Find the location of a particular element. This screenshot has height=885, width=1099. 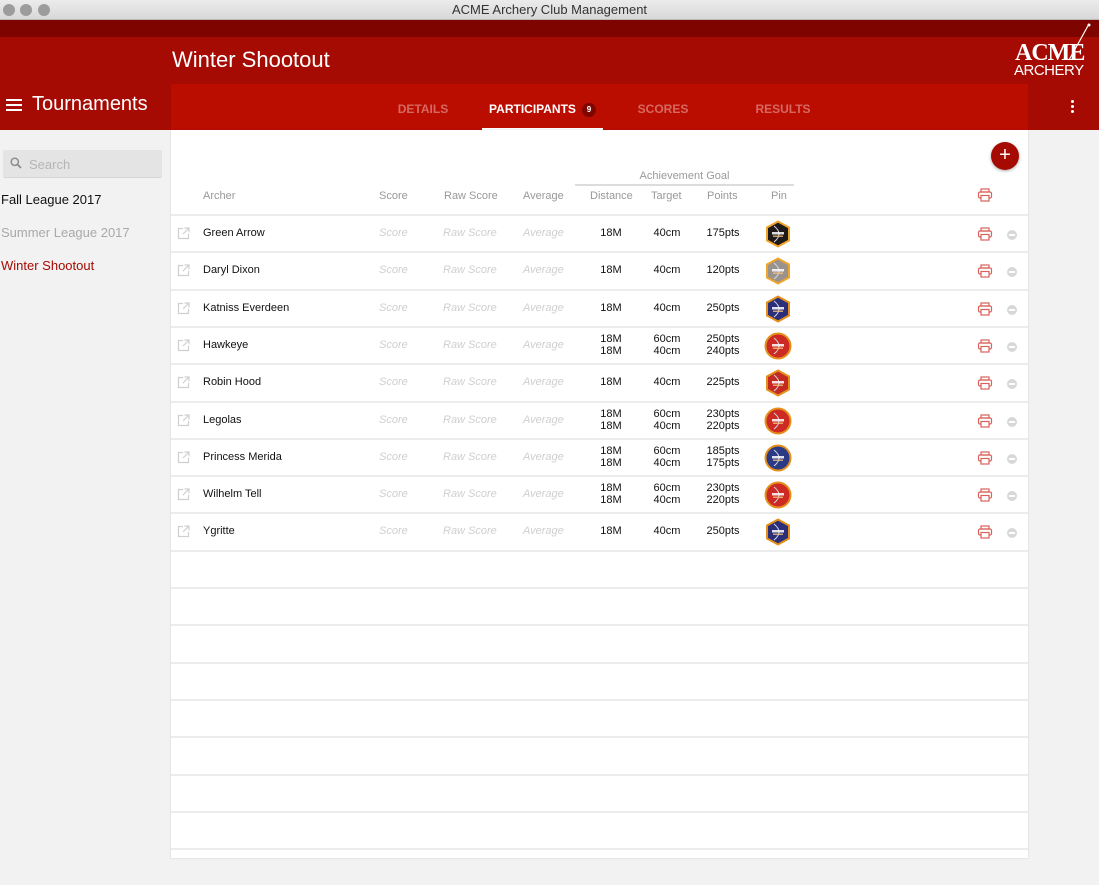

archer-name: Robin Hood is located at coordinates (232, 382).